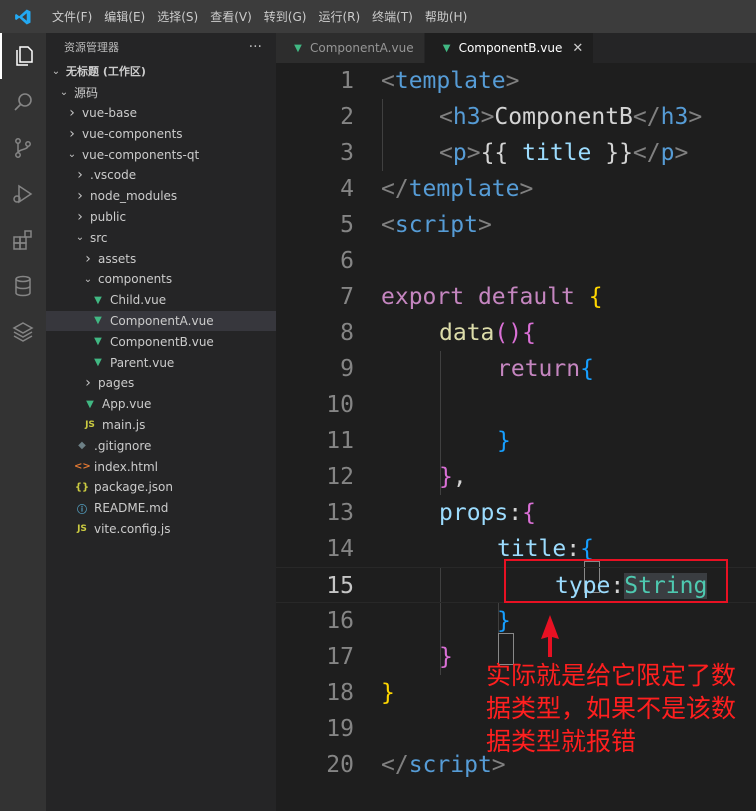 This screenshot has width=756, height=811. I want to click on menu-item: 查看(V), so click(231, 16).